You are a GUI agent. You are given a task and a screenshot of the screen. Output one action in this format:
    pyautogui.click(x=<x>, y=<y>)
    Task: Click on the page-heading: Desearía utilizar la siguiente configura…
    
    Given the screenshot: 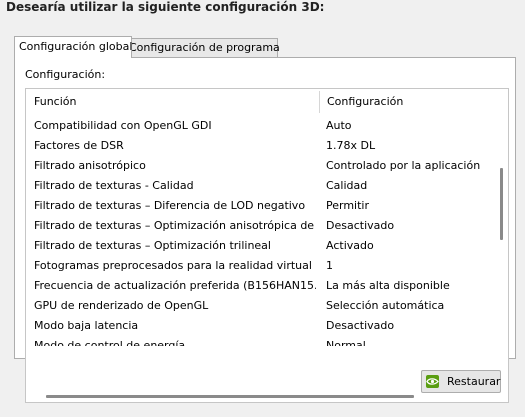 What is the action you would take?
    pyautogui.click(x=165, y=7)
    